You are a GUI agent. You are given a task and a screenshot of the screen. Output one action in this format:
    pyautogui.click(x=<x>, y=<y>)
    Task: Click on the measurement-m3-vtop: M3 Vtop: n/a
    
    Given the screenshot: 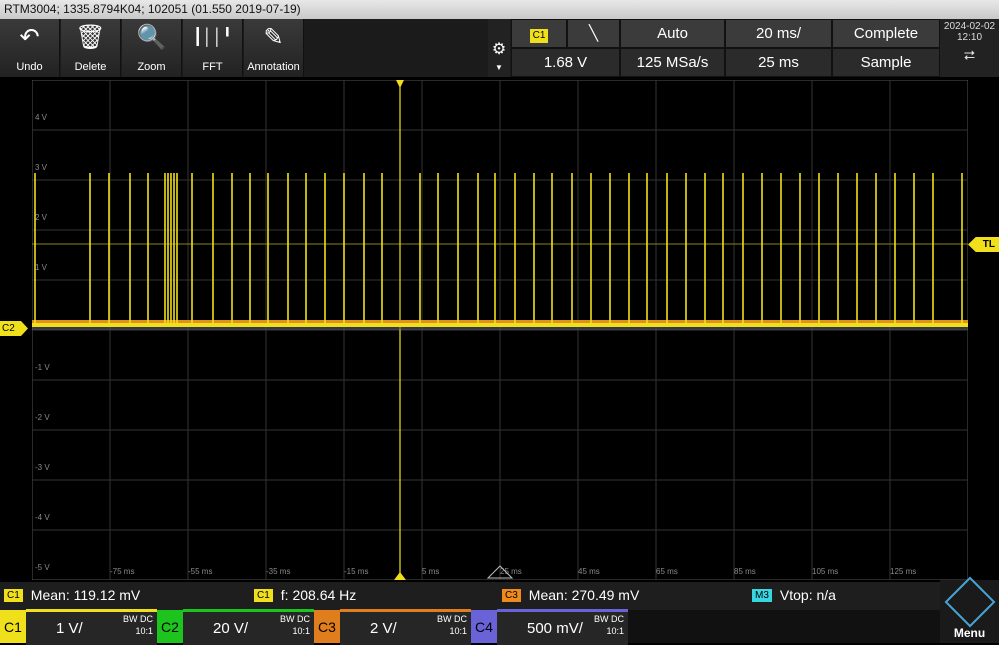 What is the action you would take?
    pyautogui.click(x=794, y=595)
    